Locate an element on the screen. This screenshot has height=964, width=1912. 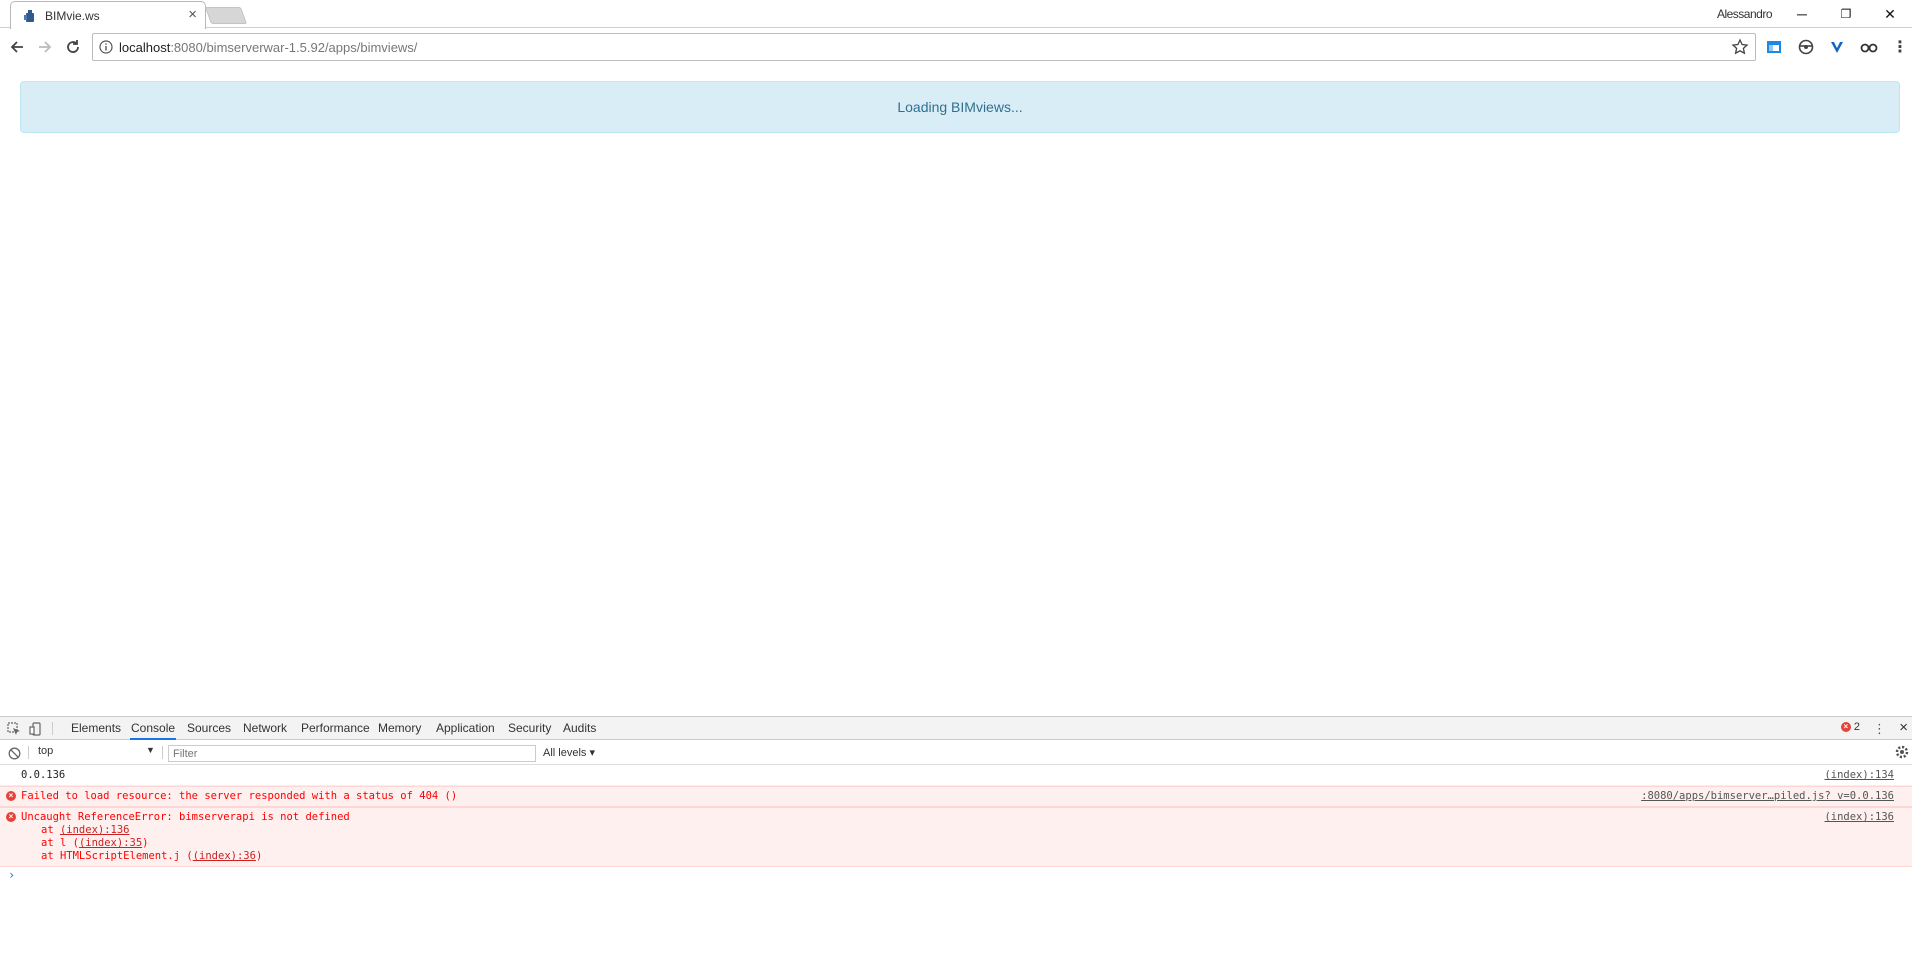
steering-wheel-icon is located at coordinates (1806, 47).